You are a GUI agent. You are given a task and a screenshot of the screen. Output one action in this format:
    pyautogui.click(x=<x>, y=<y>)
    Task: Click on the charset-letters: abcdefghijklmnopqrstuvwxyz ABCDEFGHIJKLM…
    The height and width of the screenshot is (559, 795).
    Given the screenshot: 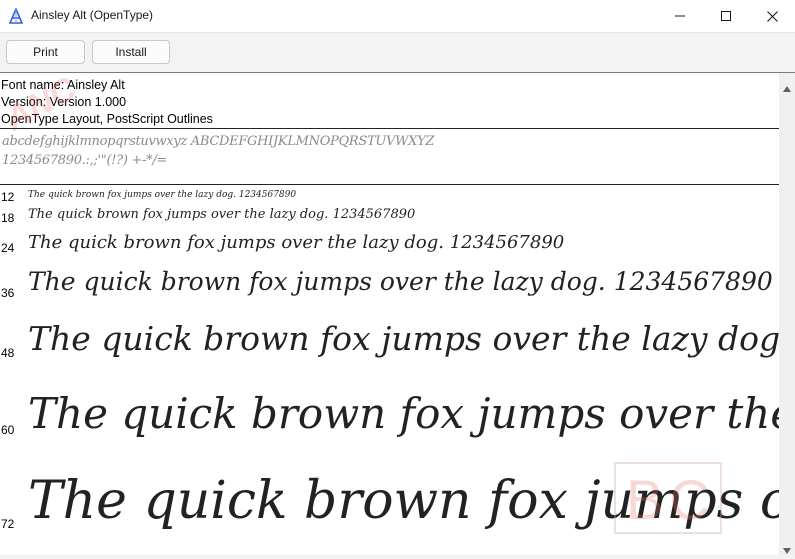 What is the action you would take?
    pyautogui.click(x=218, y=141)
    